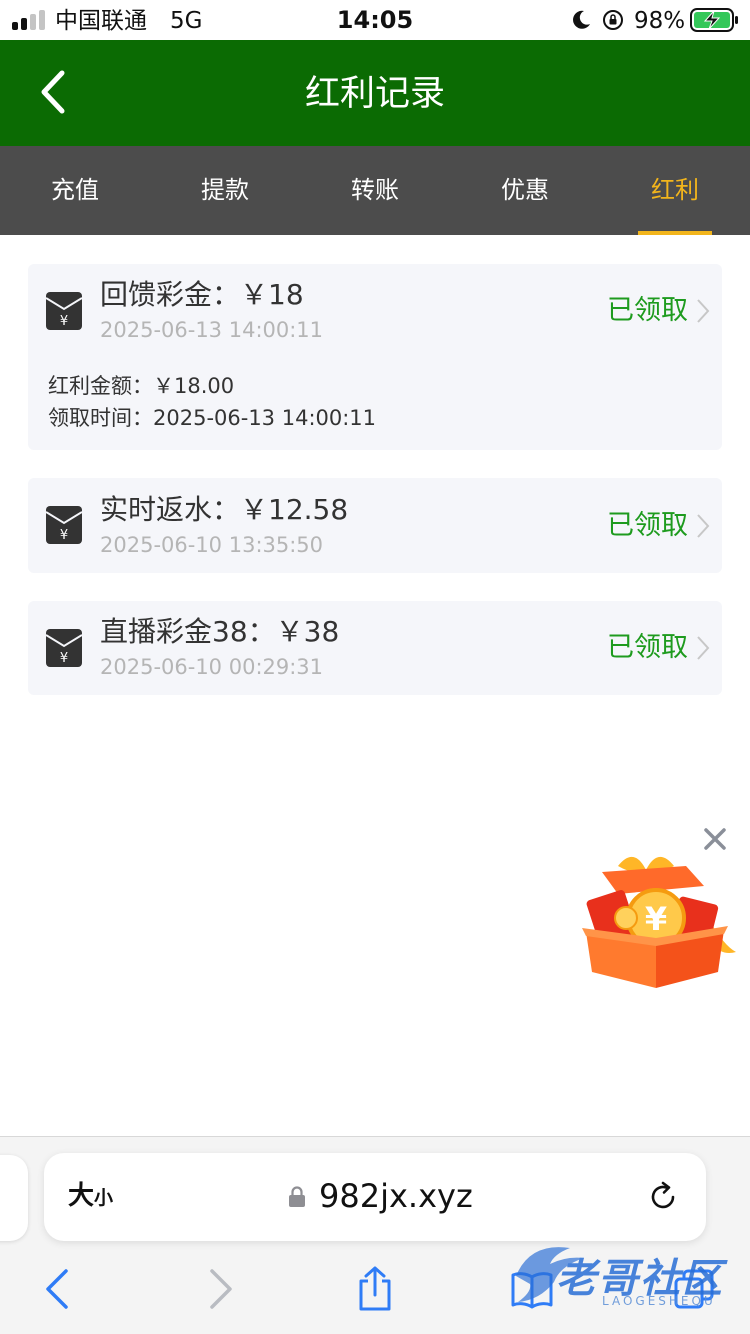 The image size is (750, 1334). What do you see at coordinates (14, 1198) in the screenshot?
I see `previous-tab-preview` at bounding box center [14, 1198].